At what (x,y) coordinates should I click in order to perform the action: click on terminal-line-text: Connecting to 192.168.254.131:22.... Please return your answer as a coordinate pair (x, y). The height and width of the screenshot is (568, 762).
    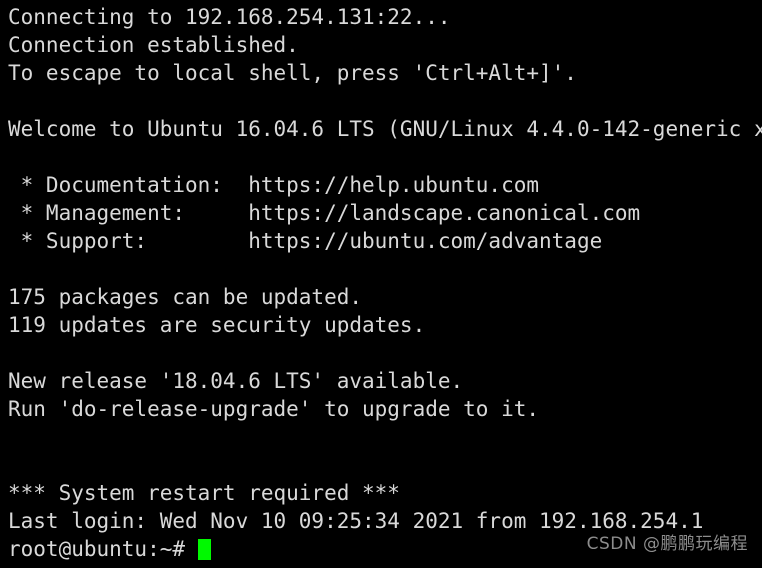
    Looking at the image, I should click on (229, 17).